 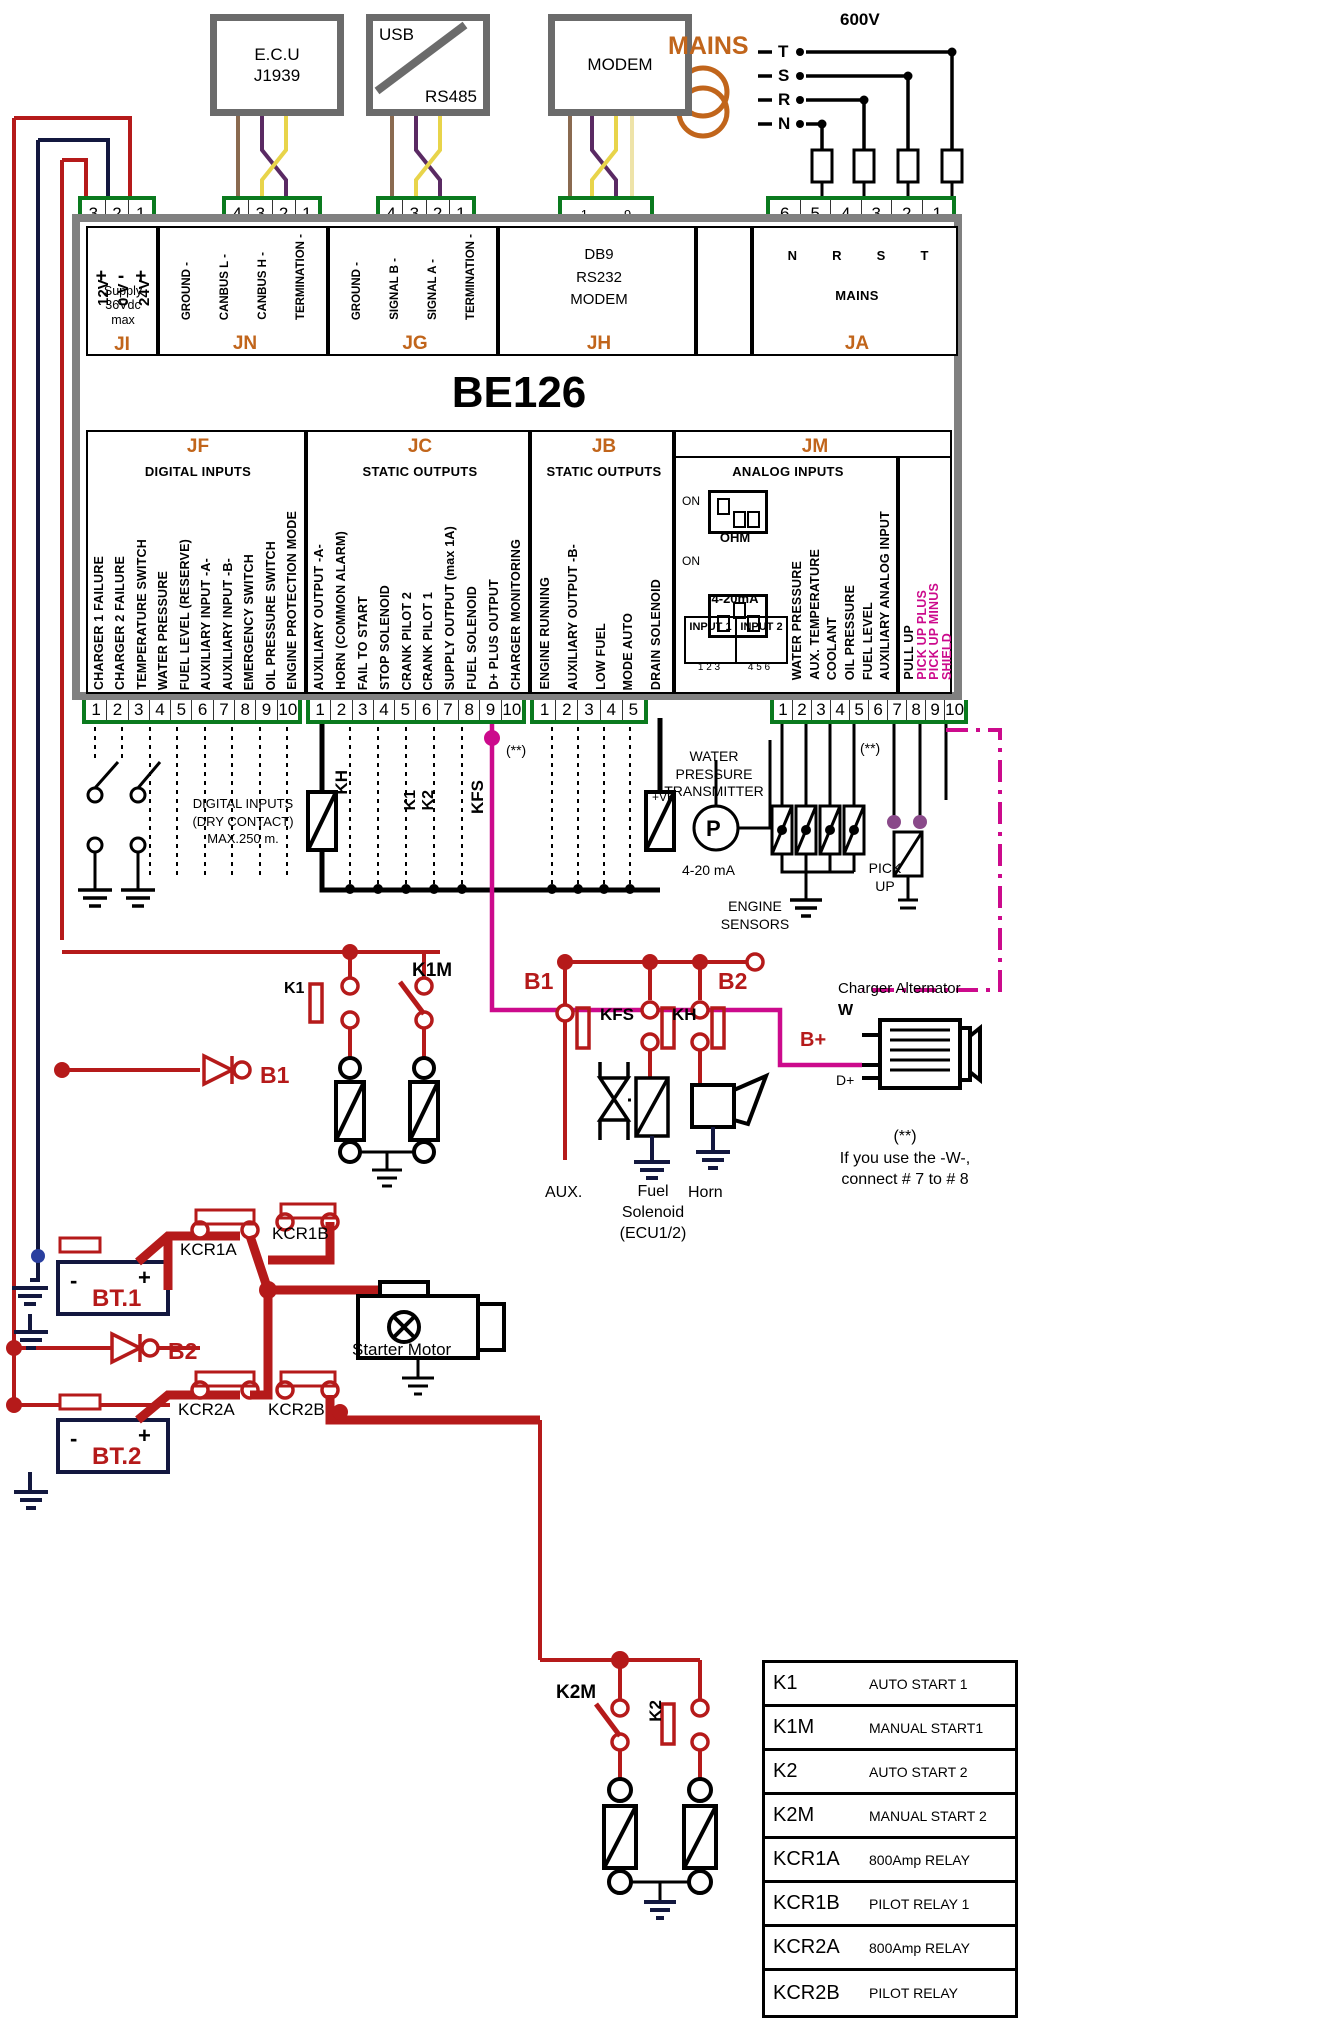 What do you see at coordinates (885, 868) in the screenshot?
I see `pick-up-1: PICK` at bounding box center [885, 868].